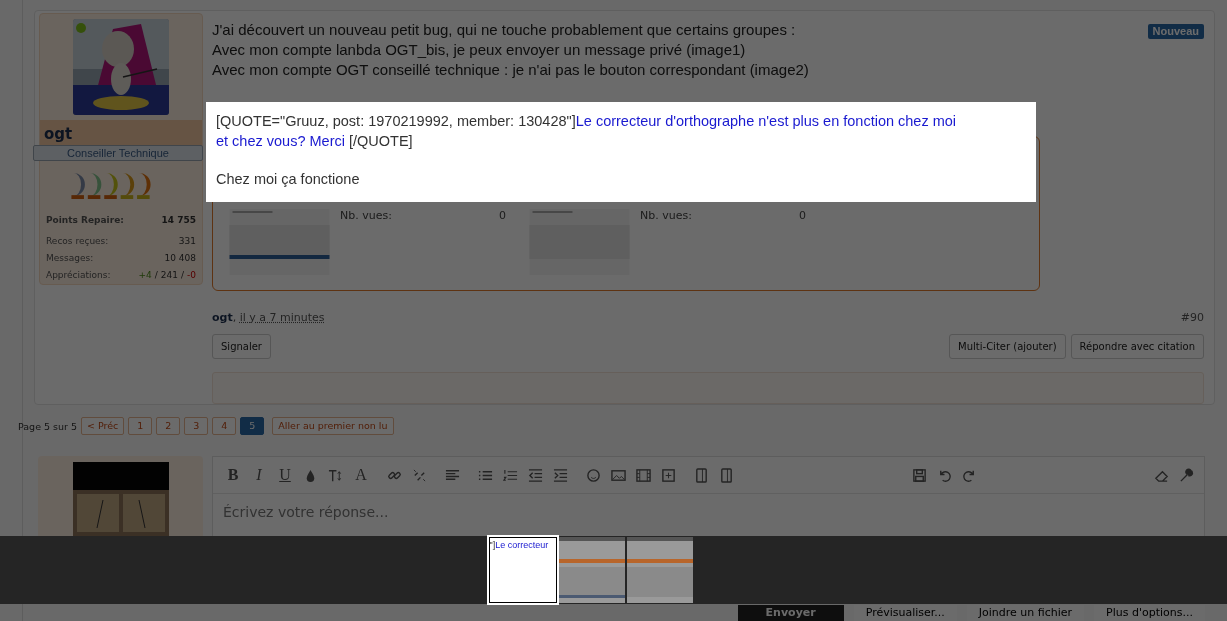 The width and height of the screenshot is (1227, 621). Describe the element at coordinates (919, 475) in the screenshot. I see `save-icon` at that location.